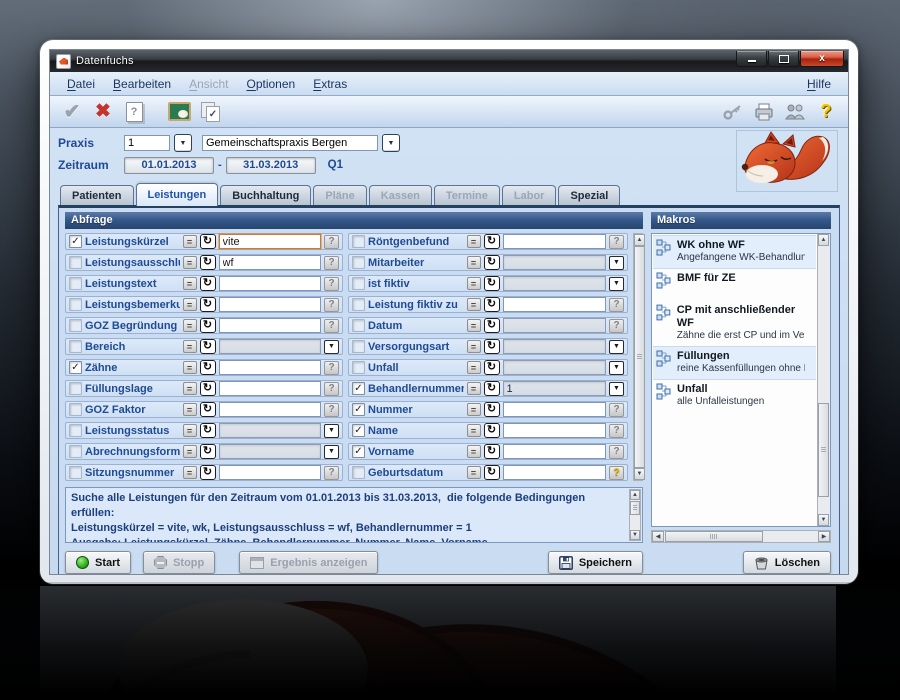 The height and width of the screenshot is (700, 900). Describe the element at coordinates (75, 346) in the screenshot. I see `checkbox-bereich` at that location.